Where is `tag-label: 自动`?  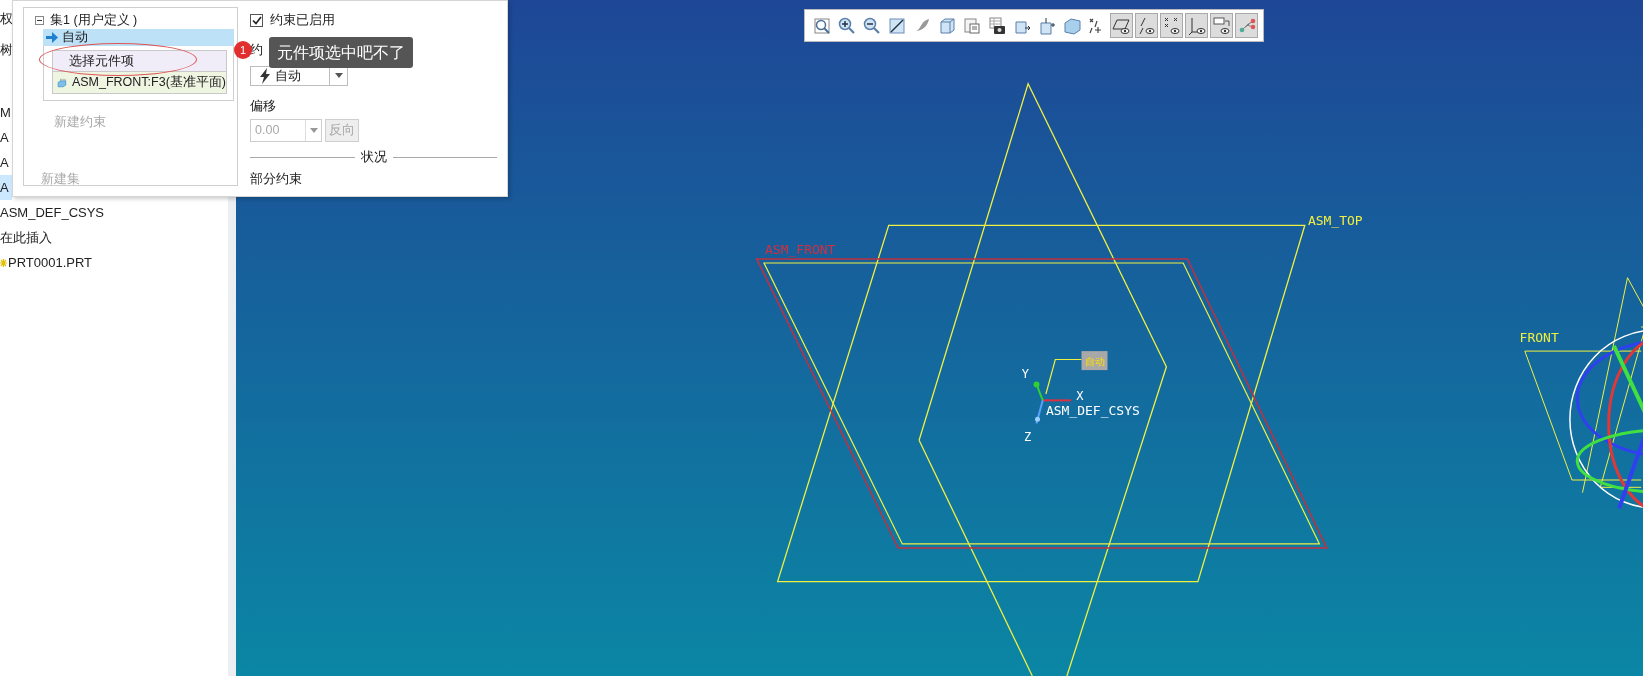
tag-label: 自动 is located at coordinates (1094, 361).